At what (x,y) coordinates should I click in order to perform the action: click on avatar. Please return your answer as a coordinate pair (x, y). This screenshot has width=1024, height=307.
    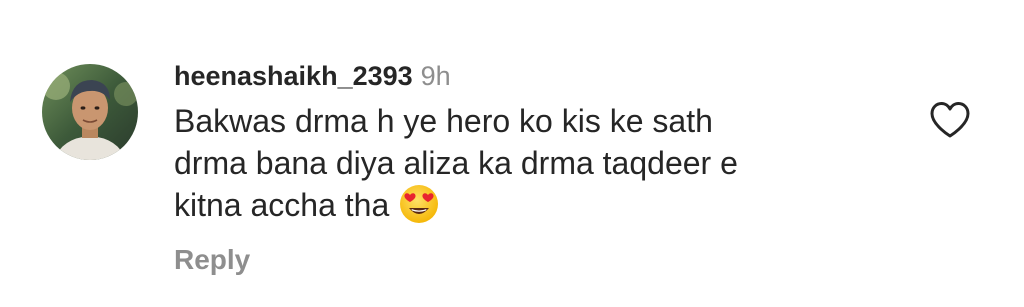
    Looking at the image, I should click on (90, 112).